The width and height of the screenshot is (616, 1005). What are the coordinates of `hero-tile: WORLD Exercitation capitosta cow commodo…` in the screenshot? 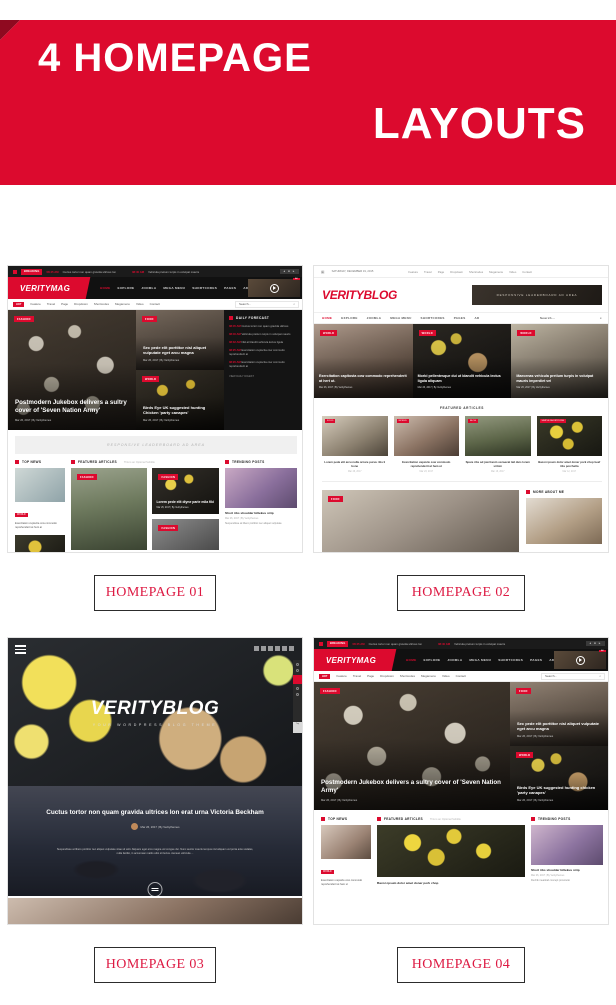 It's located at (363, 361).